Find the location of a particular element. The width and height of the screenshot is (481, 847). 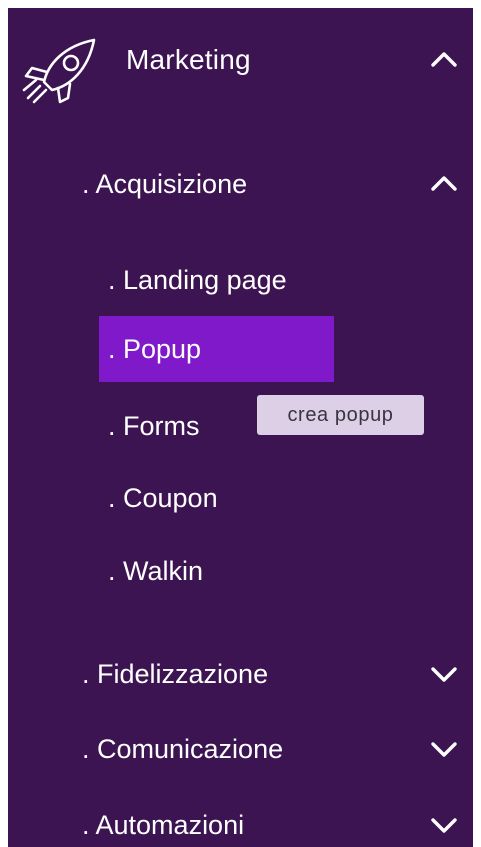

section-automazioni: . Automazioni is located at coordinates (240, 823).